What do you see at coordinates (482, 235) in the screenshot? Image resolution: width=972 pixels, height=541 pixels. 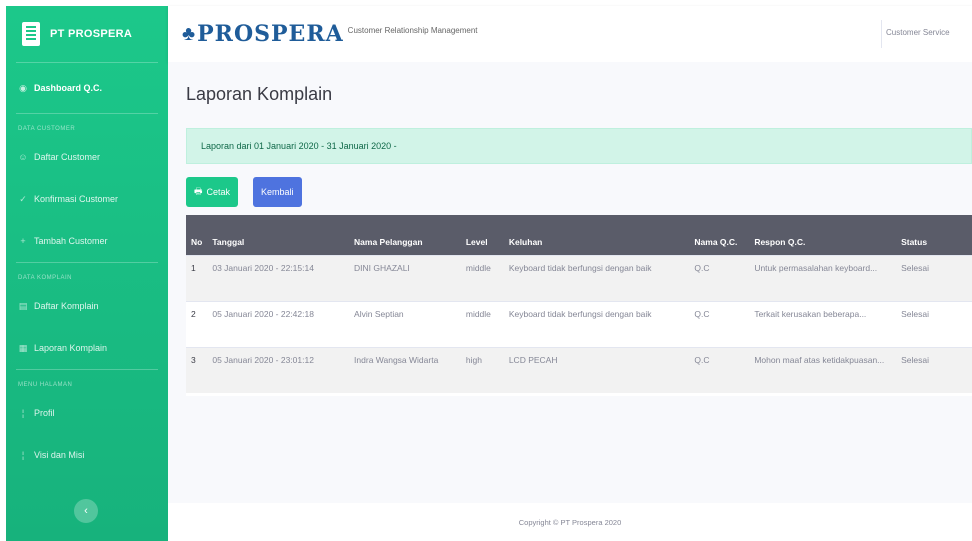 I see `header-level: Level` at bounding box center [482, 235].